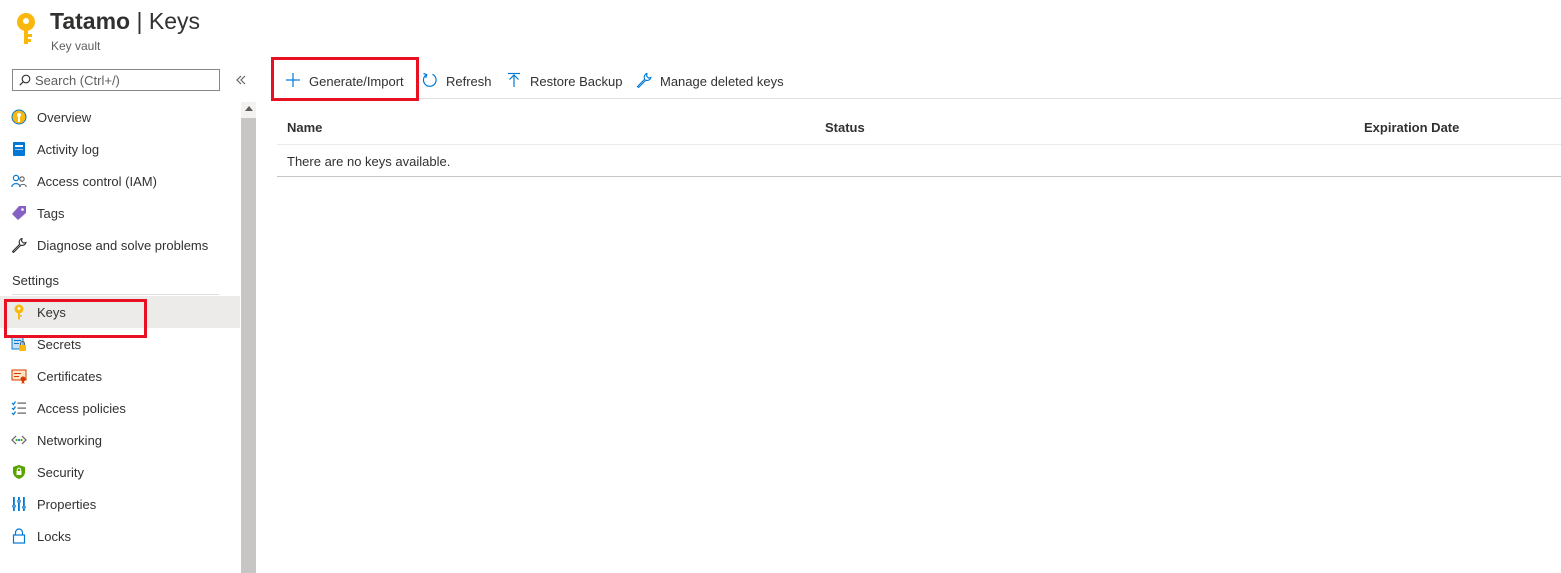 This screenshot has width=1561, height=573. Describe the element at coordinates (469, 81) in the screenshot. I see `refresh-label: Refresh` at that location.